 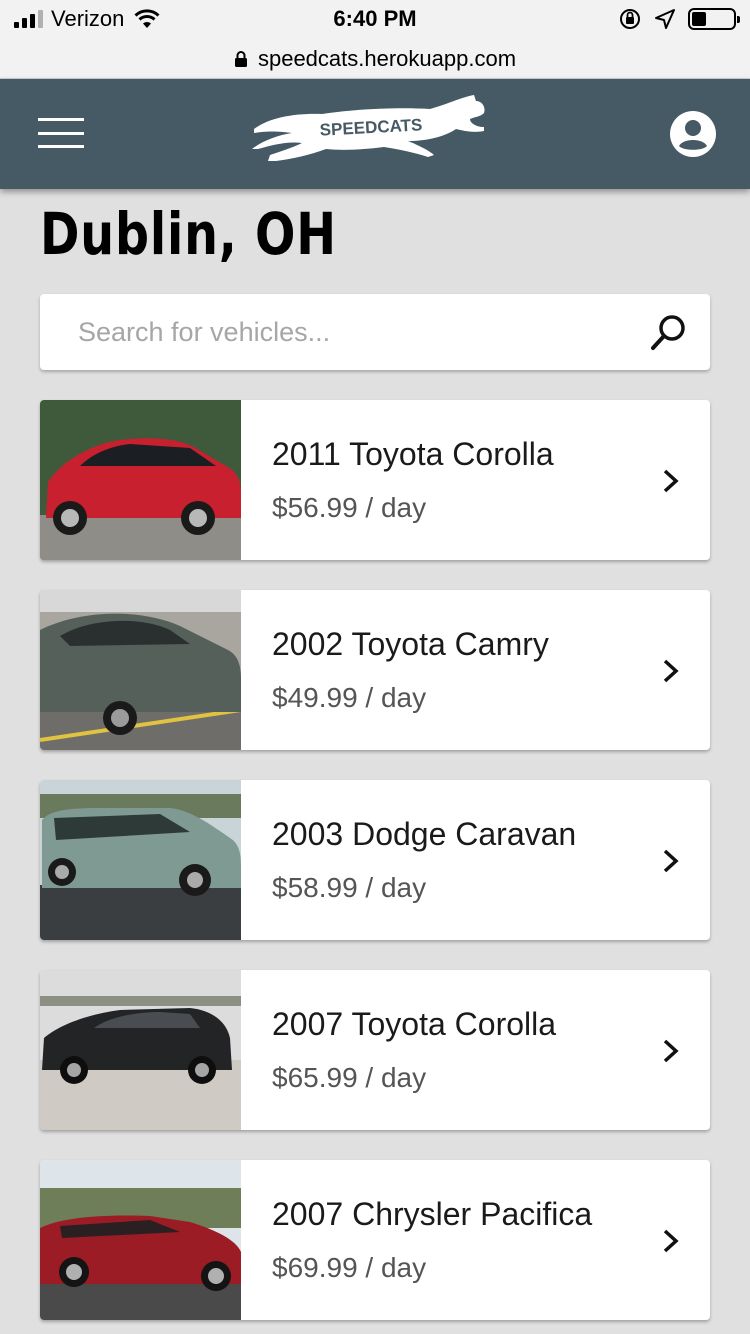 What do you see at coordinates (410, 644) in the screenshot?
I see `vehicle-name: 2002 Toyota Camry` at bounding box center [410, 644].